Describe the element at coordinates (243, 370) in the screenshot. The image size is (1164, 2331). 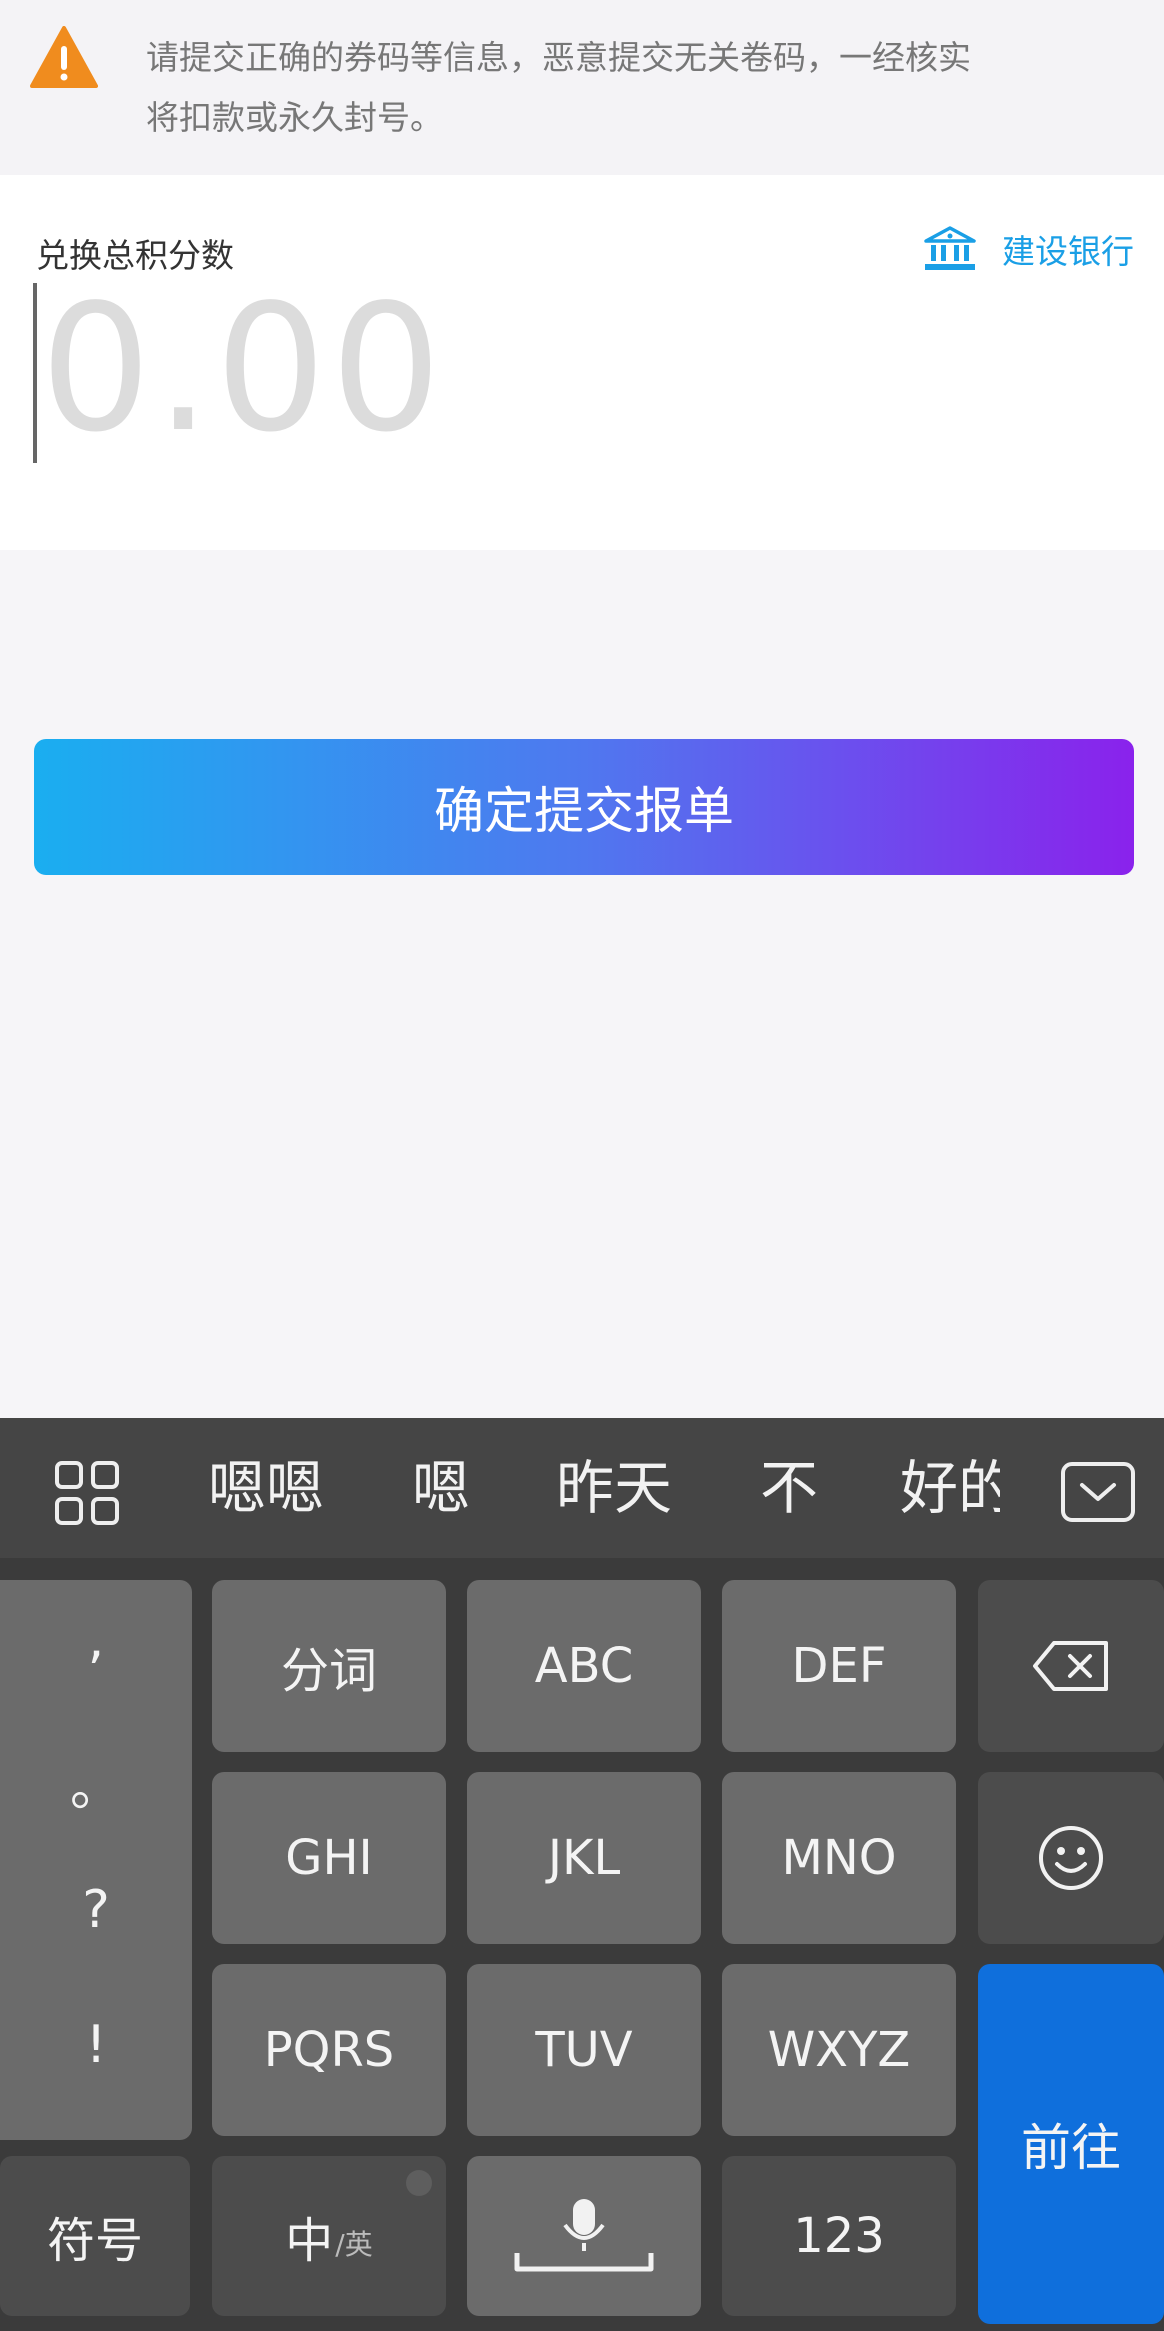
I see `points-input: 0.00` at that location.